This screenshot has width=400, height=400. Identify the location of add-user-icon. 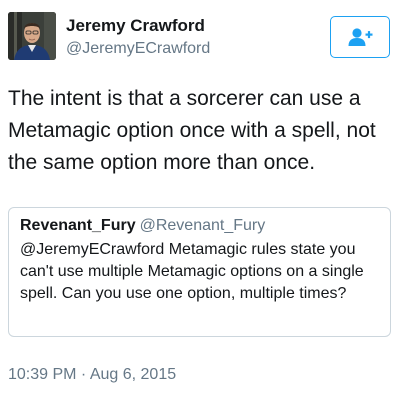
(360, 37).